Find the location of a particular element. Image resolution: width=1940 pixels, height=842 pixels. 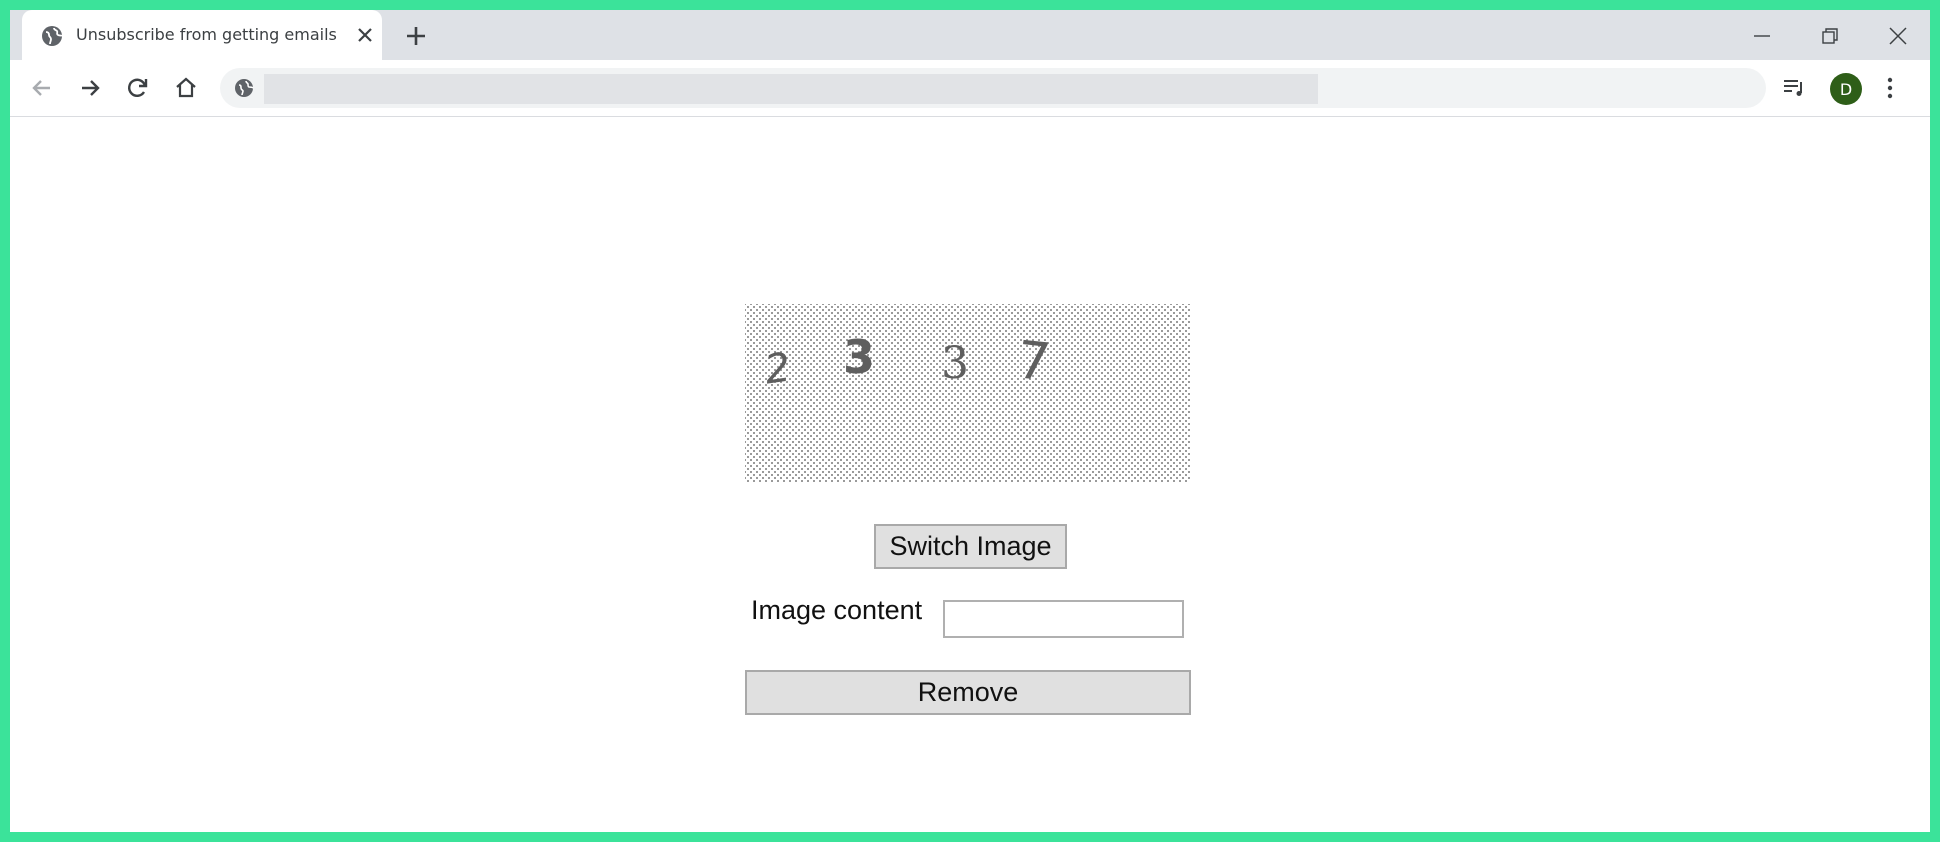

tab-active: Unsubscribe from getting emails is located at coordinates (202, 35).